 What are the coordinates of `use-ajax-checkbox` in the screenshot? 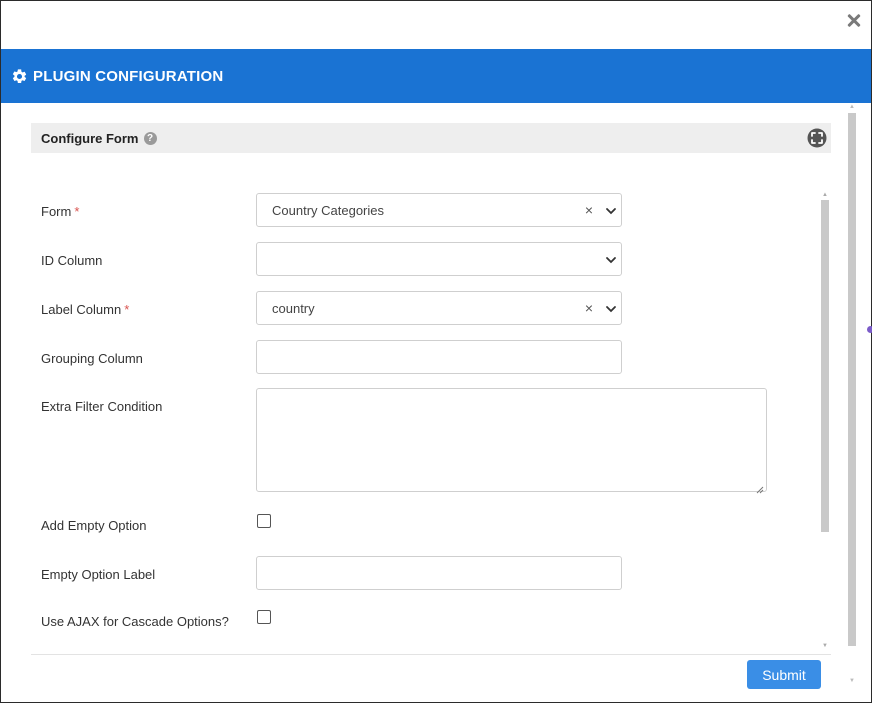 It's located at (264, 617).